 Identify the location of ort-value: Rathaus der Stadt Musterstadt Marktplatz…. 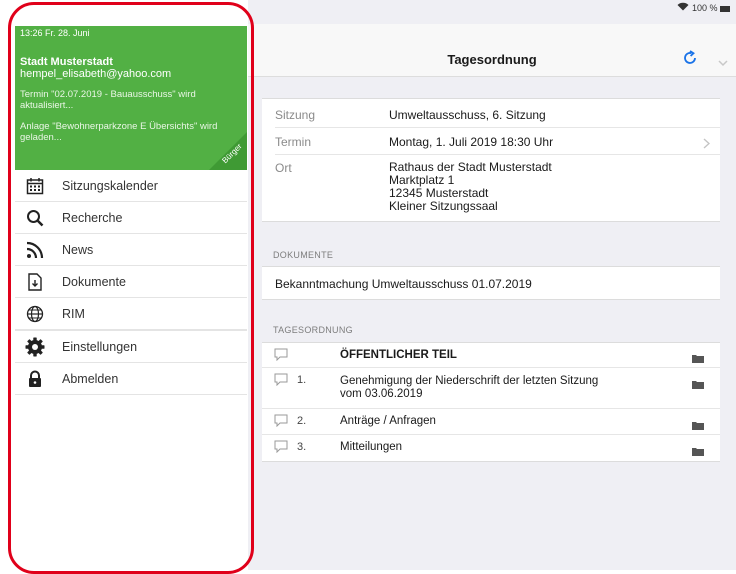
(470, 187).